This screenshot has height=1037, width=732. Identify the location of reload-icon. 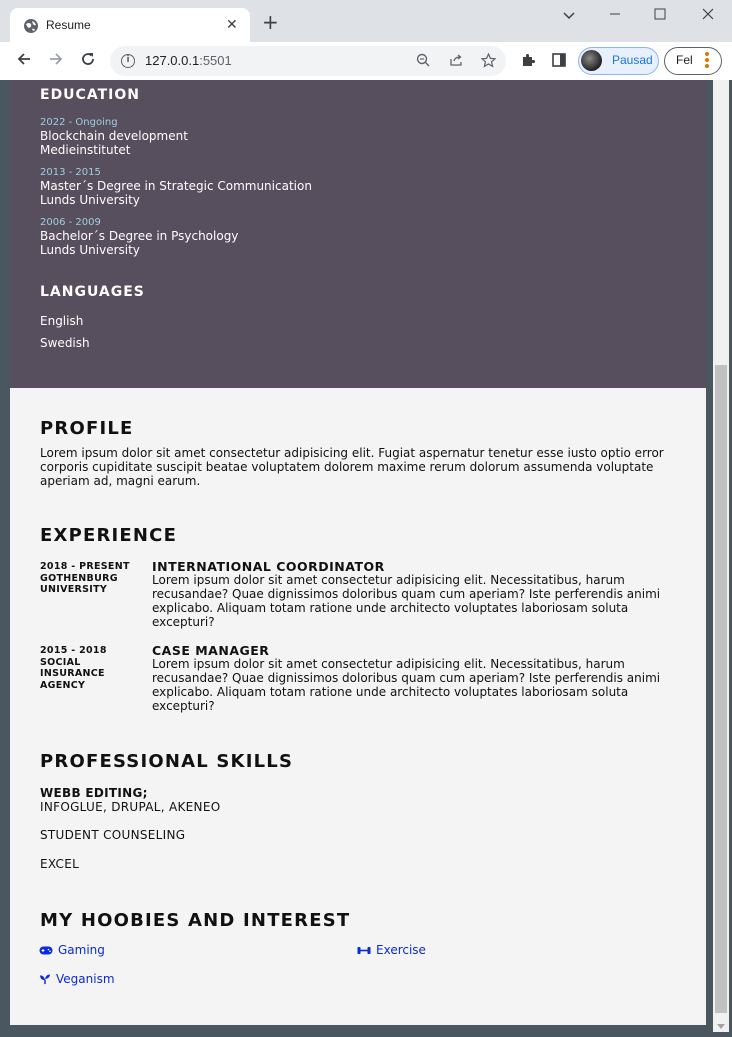
(88, 61).